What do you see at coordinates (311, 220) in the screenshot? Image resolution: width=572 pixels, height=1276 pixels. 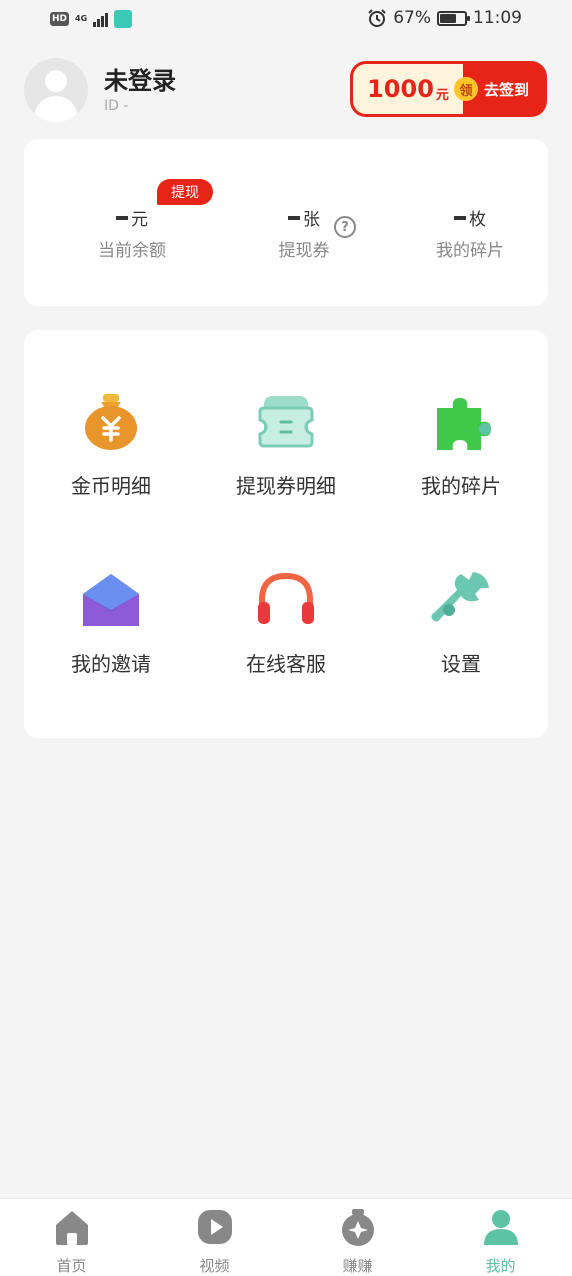 I see `stat-tickets-unit: 张` at bounding box center [311, 220].